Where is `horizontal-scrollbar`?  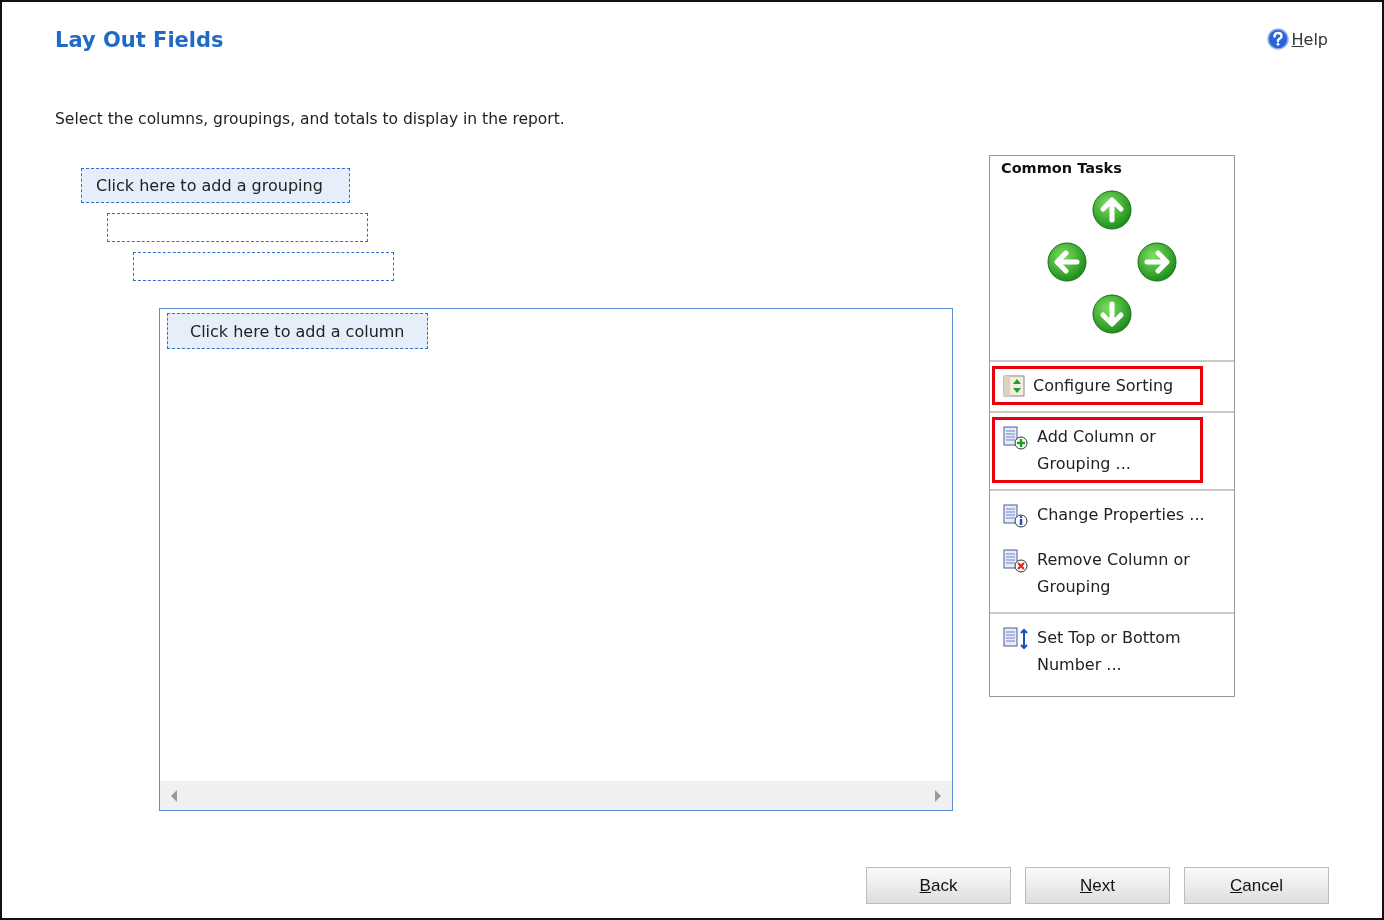
horizontal-scrollbar is located at coordinates (556, 795).